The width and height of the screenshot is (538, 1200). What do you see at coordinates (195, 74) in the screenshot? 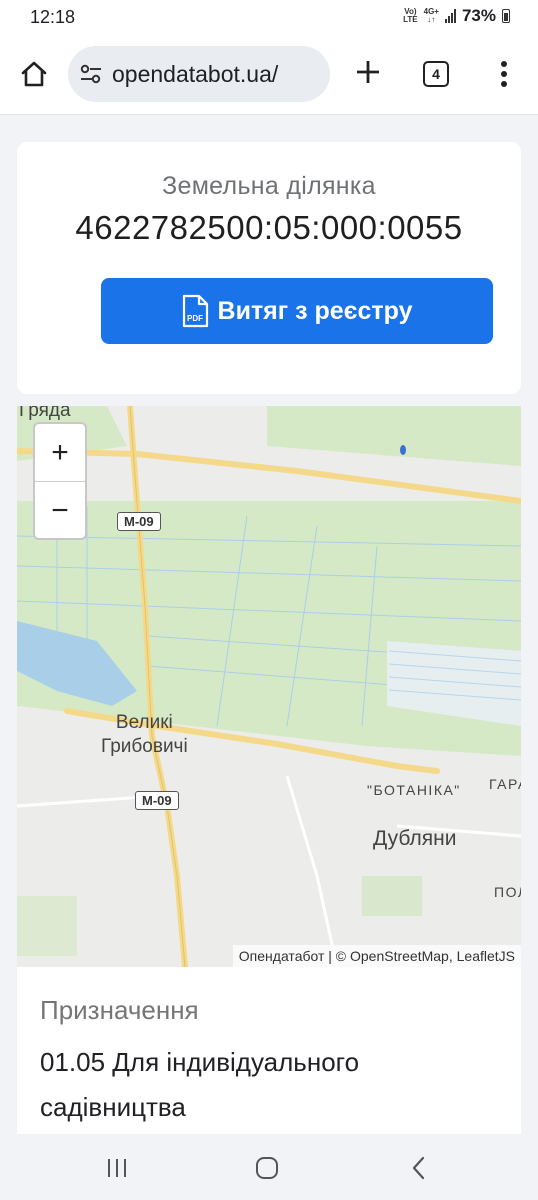
I see `url-text: opendatabot.ua/` at bounding box center [195, 74].